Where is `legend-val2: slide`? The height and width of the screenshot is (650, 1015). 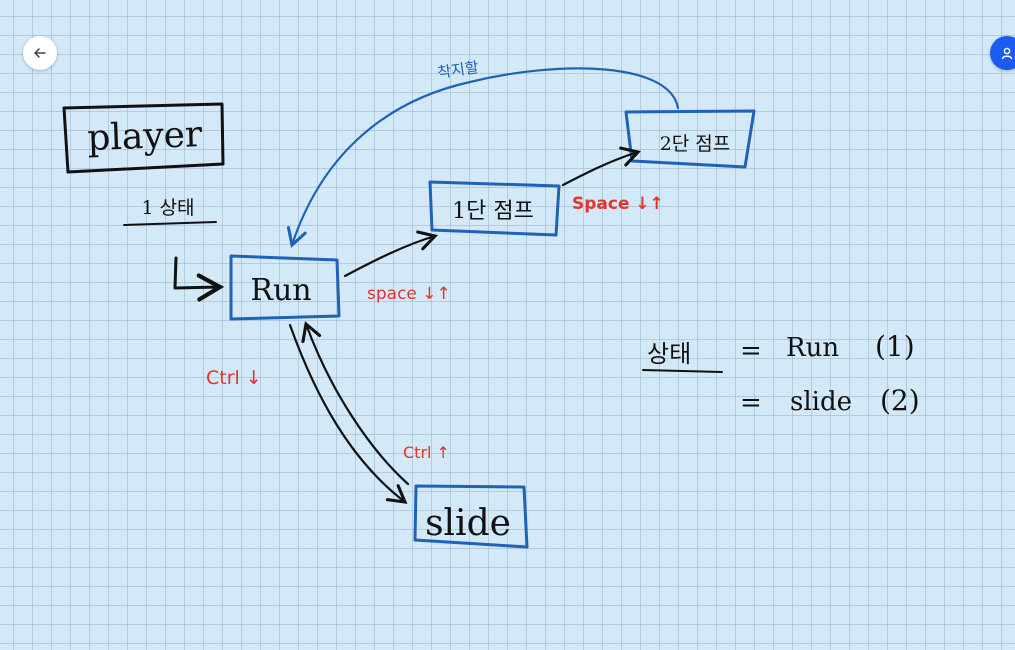 legend-val2: slide is located at coordinates (821, 402).